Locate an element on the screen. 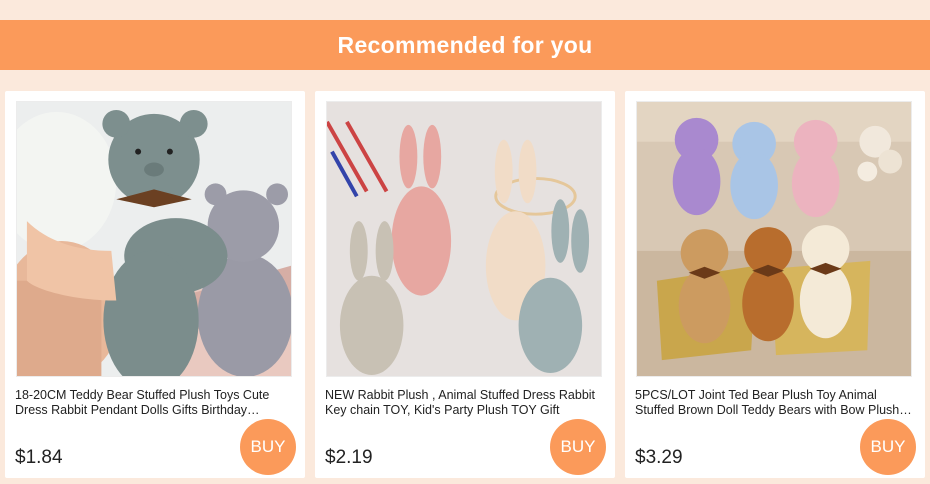 The image size is (930, 484). product-price: $2.19 is located at coordinates (349, 457).